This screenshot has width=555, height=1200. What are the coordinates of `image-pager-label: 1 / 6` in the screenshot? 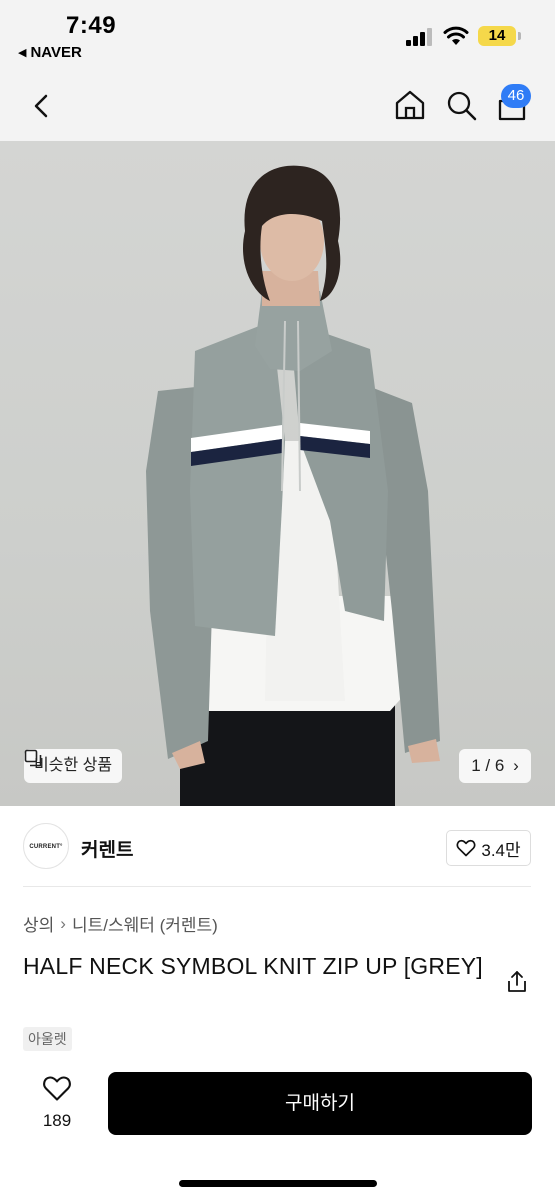 It's located at (488, 765).